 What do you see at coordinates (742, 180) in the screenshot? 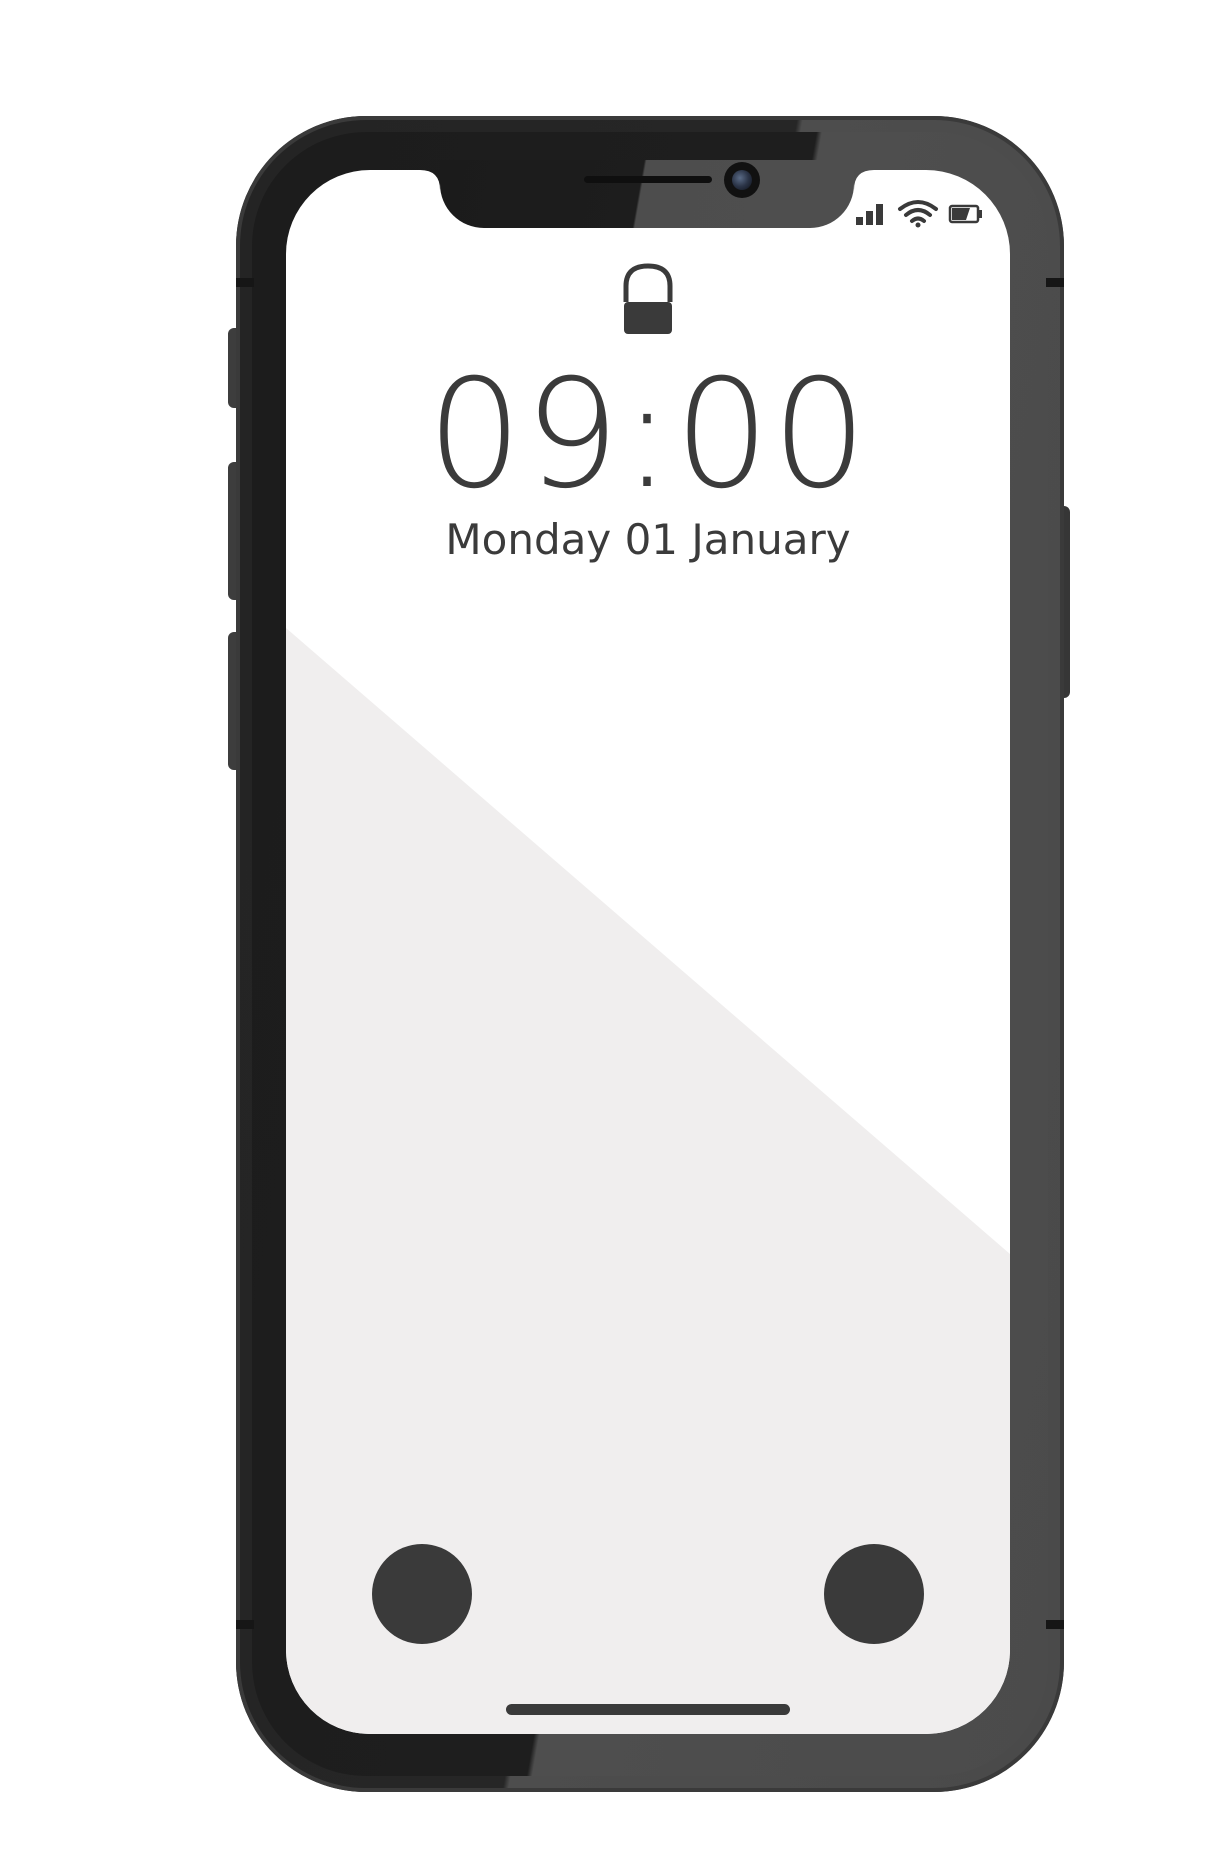
I see `front-camera-icon` at bounding box center [742, 180].